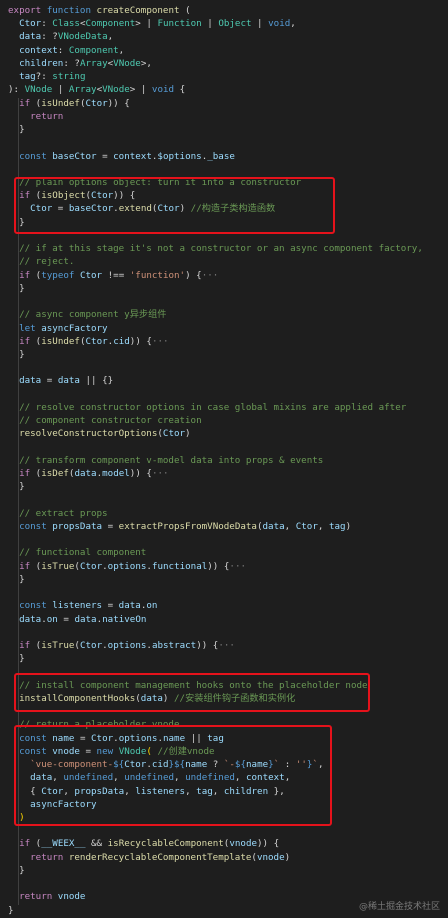 Image resolution: width=448 pixels, height=918 pixels. Describe the element at coordinates (146, 63) in the screenshot. I see `code-token: >,` at that location.